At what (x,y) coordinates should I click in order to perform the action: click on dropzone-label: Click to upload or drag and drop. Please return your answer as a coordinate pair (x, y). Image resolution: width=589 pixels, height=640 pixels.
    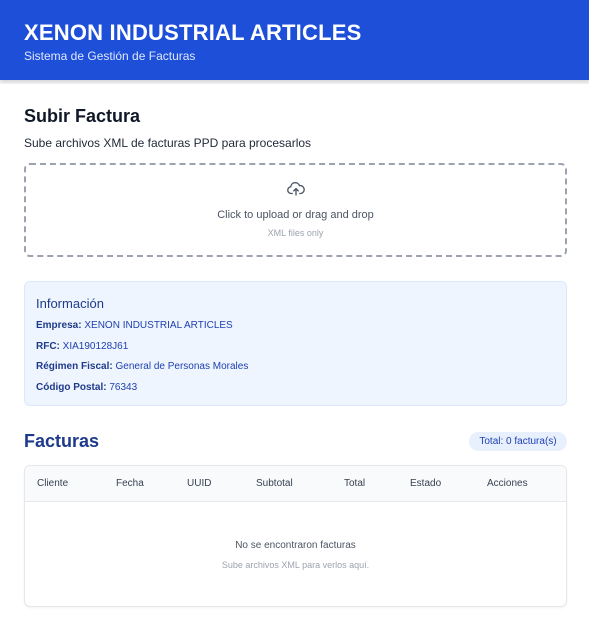
    Looking at the image, I should click on (295, 215).